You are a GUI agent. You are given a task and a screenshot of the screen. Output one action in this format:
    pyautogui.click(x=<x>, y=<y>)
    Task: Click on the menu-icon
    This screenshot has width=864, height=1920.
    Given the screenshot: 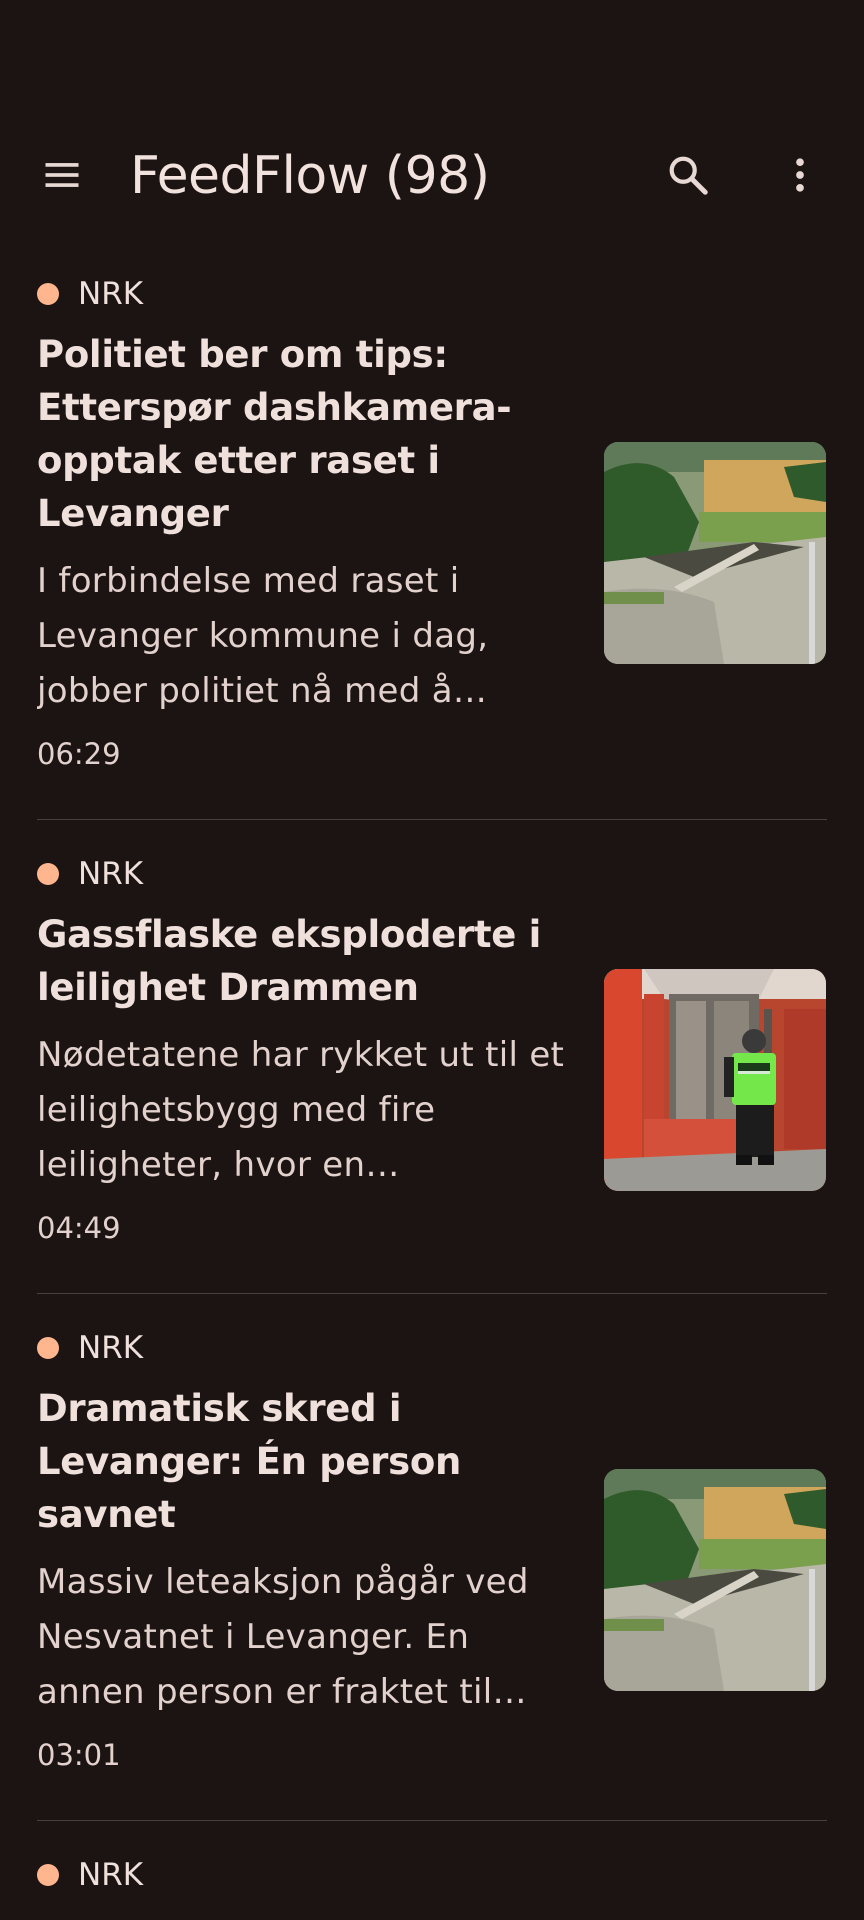 What is the action you would take?
    pyautogui.click(x=62, y=175)
    